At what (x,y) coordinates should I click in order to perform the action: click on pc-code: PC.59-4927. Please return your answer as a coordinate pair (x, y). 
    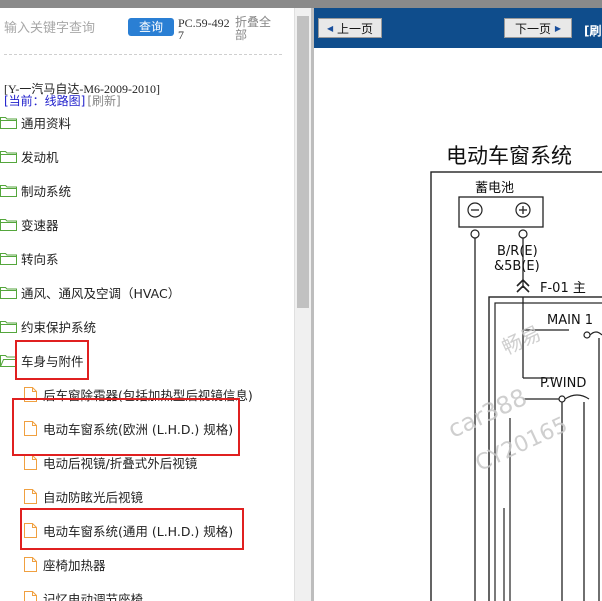
    Looking at the image, I should click on (204, 29).